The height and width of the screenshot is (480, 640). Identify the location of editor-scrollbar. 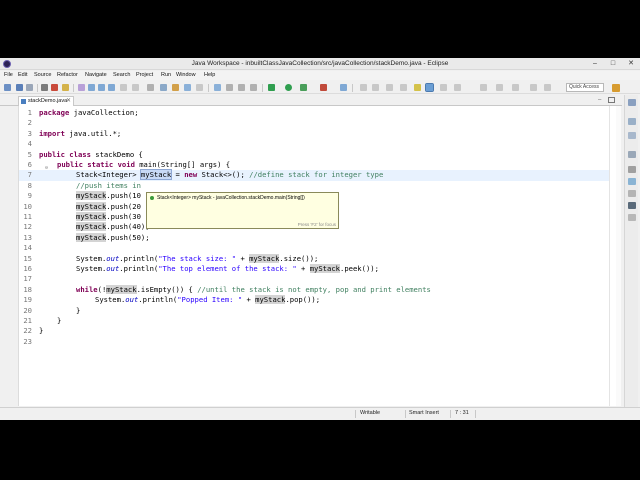
(612, 256).